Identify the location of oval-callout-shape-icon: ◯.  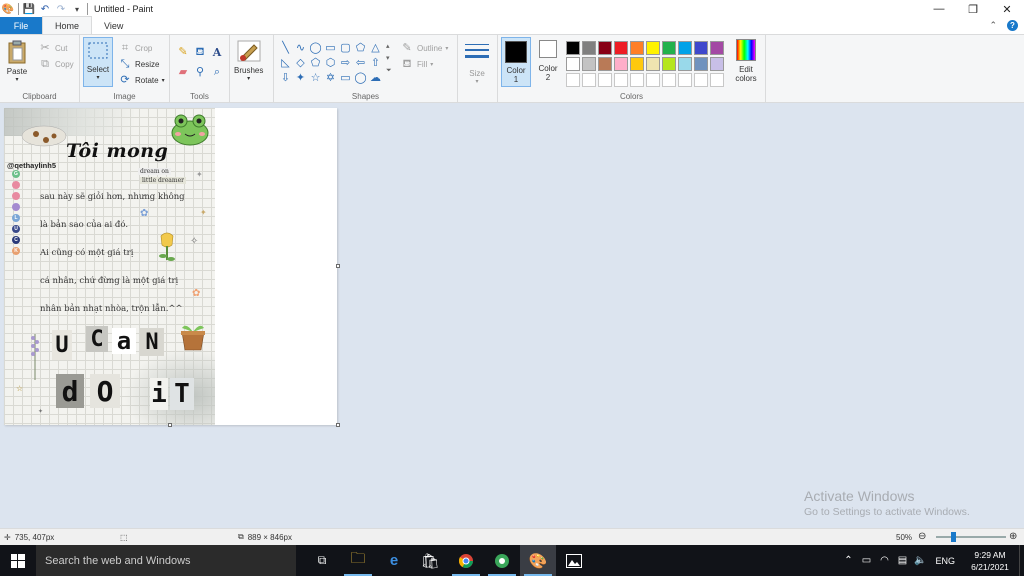
(360, 77).